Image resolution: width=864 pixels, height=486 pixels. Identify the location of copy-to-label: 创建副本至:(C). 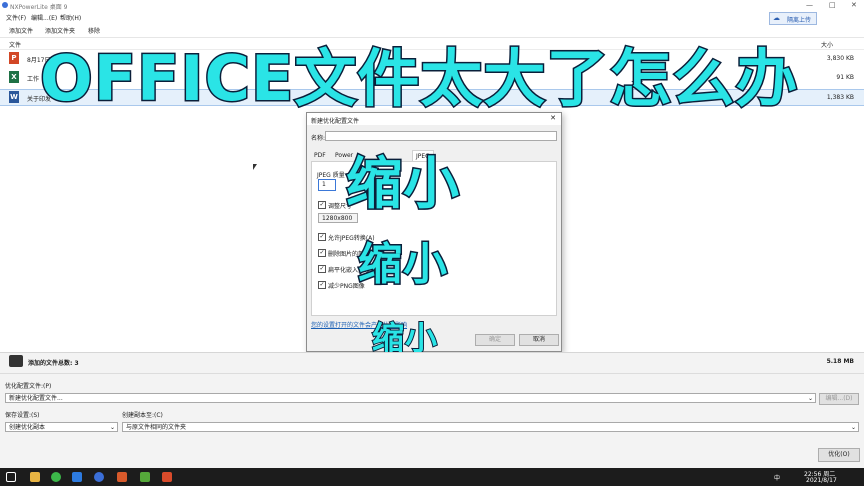
(142, 415).